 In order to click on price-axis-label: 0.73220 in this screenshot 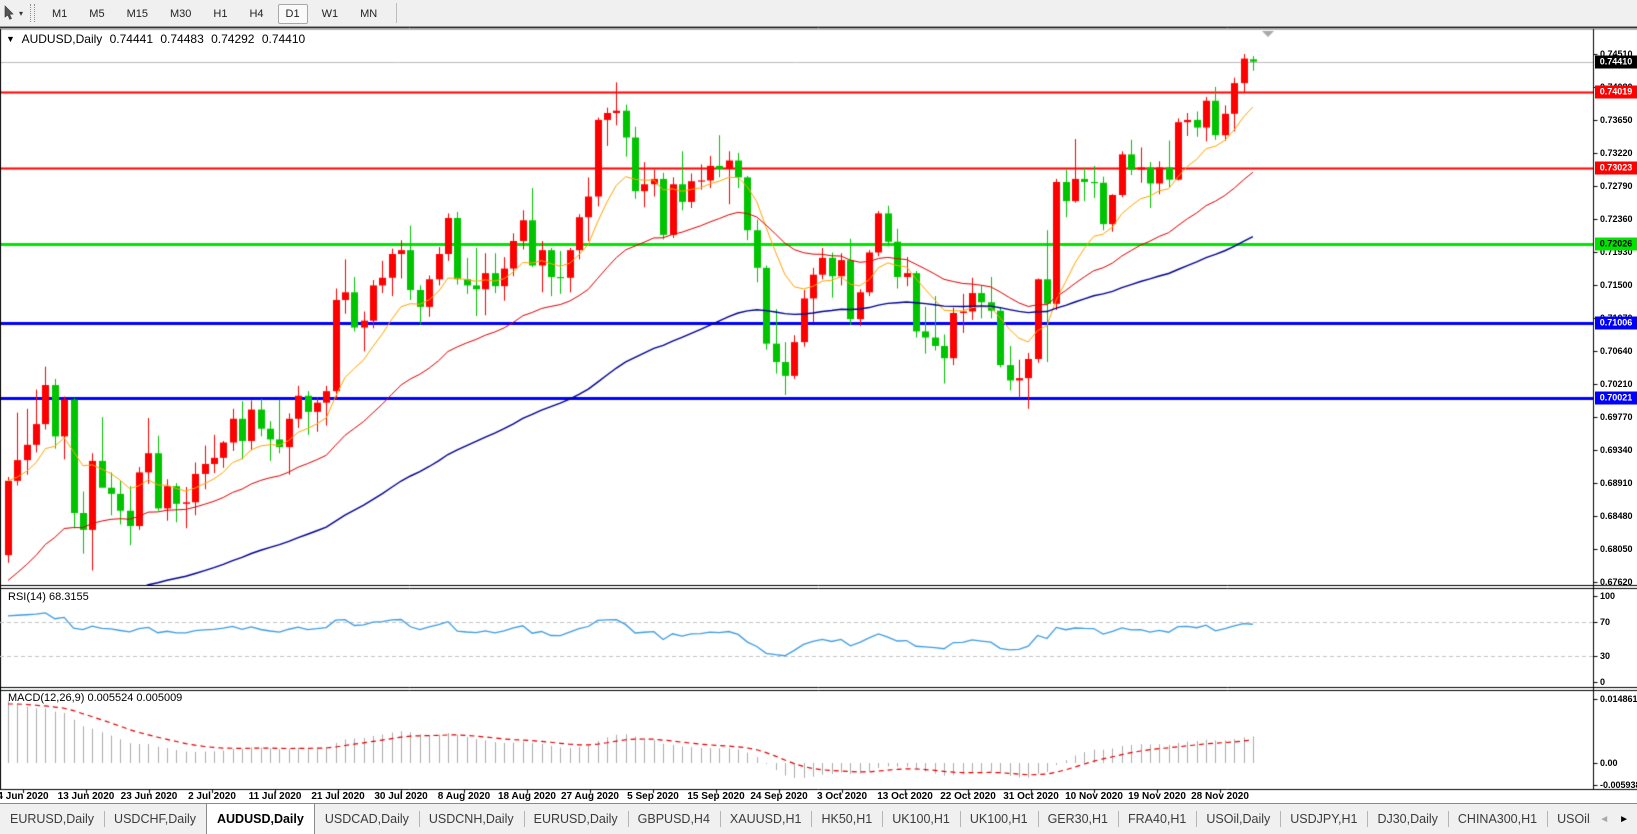, I will do `click(1616, 152)`.